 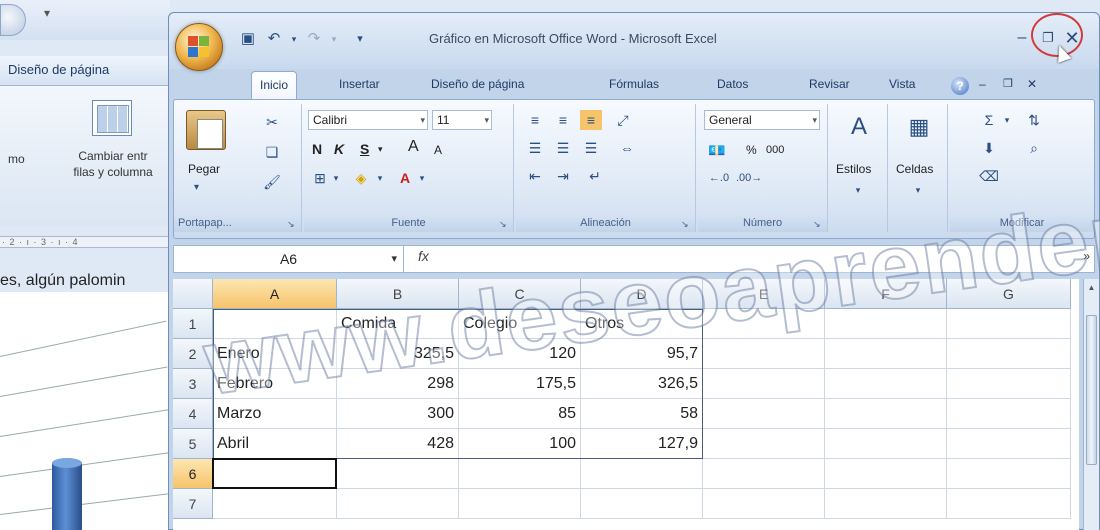 I want to click on font-name-combo: Calibri ▾, so click(x=368, y=120).